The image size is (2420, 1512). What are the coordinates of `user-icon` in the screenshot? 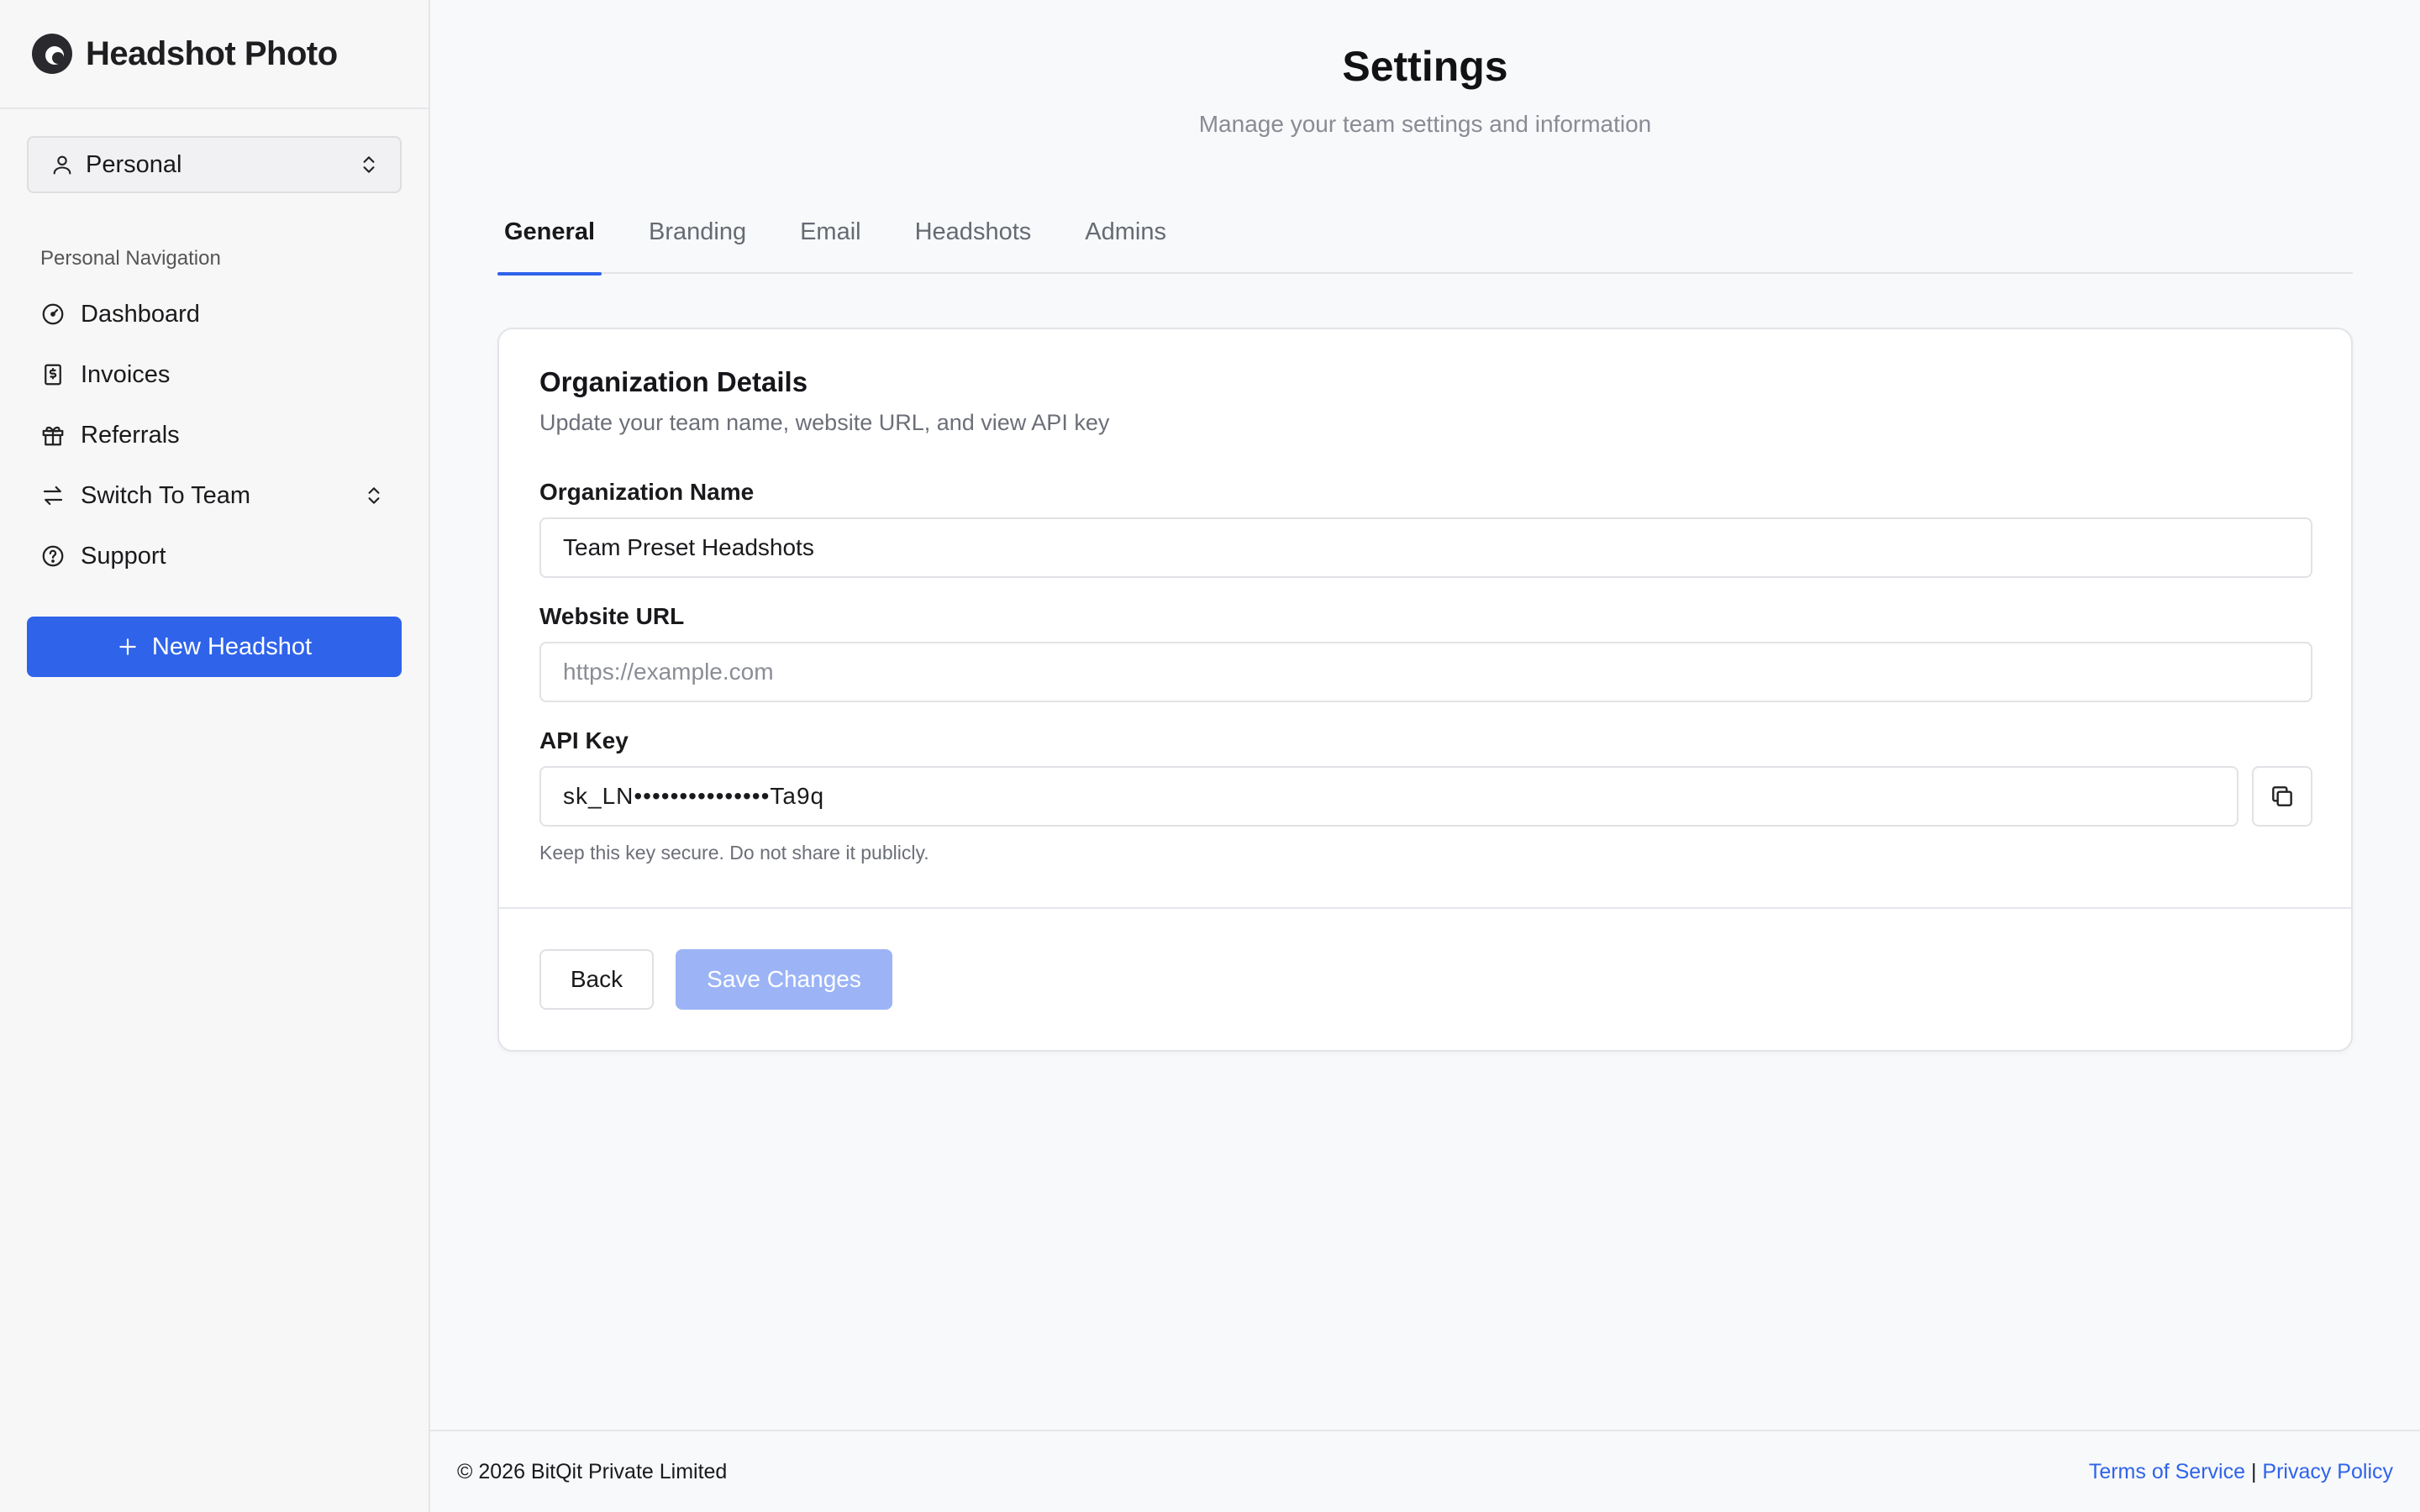 It's located at (62, 165).